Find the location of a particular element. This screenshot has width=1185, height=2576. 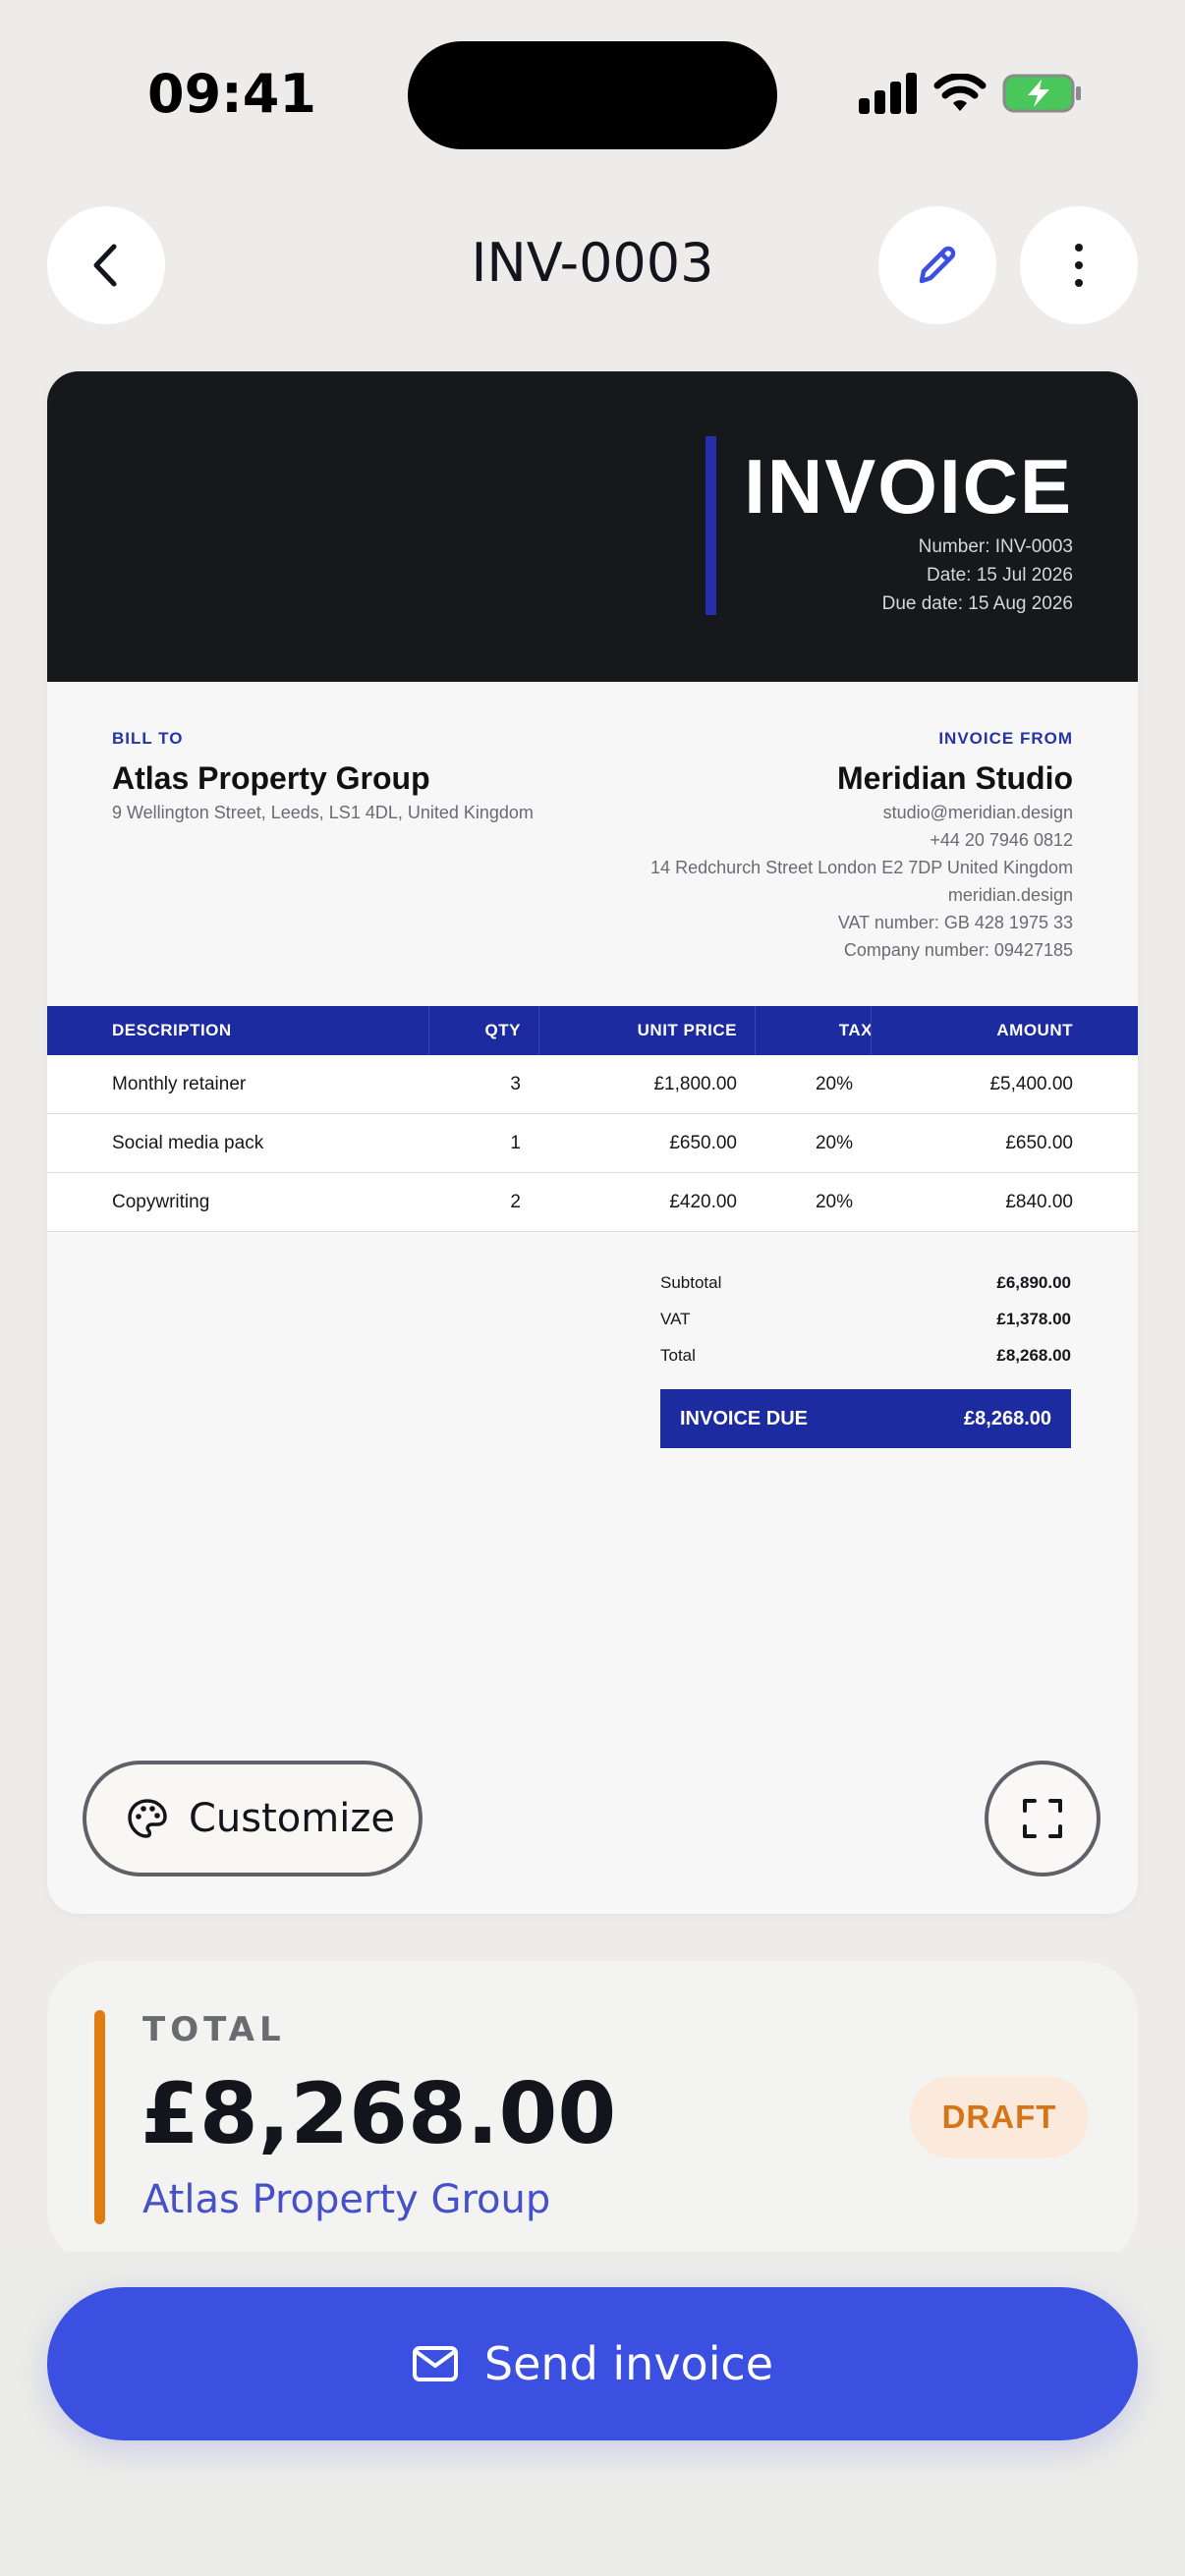

total-row: Total £8,268.00 is located at coordinates (866, 1356).